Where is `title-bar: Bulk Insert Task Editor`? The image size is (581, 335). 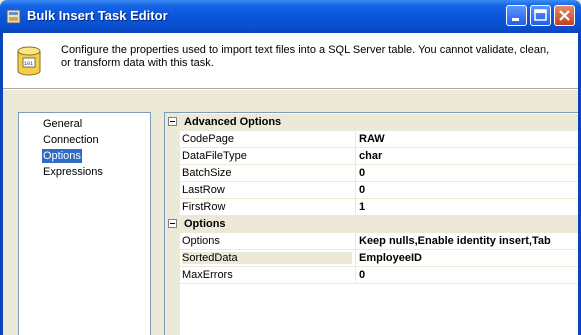
title-bar: Bulk Insert Task Editor is located at coordinates (290, 16).